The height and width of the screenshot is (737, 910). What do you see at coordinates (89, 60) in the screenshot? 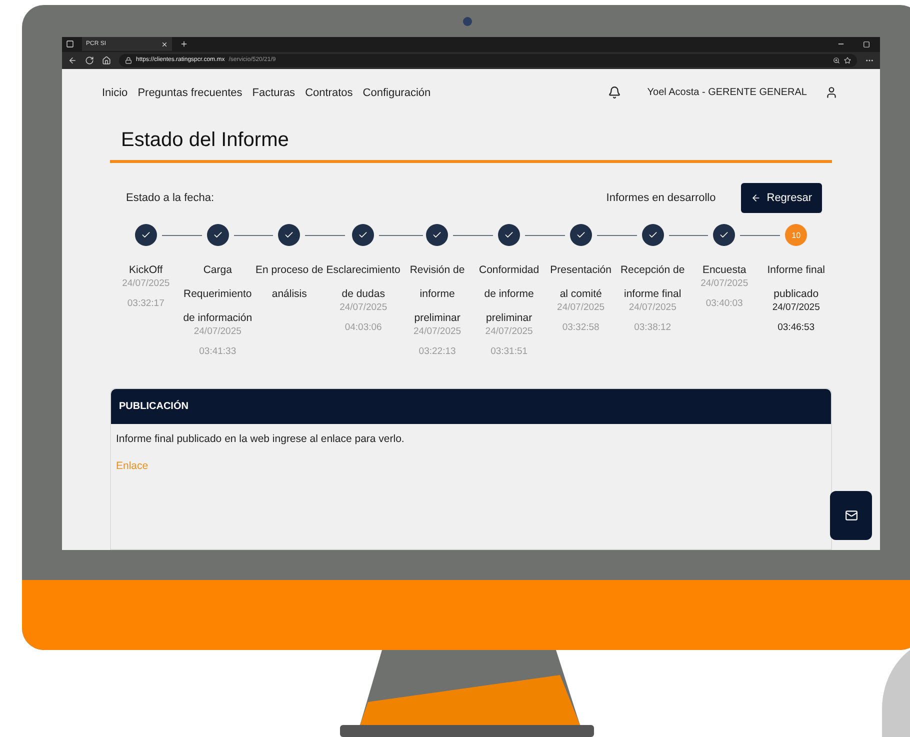
I see `reload-icon` at bounding box center [89, 60].